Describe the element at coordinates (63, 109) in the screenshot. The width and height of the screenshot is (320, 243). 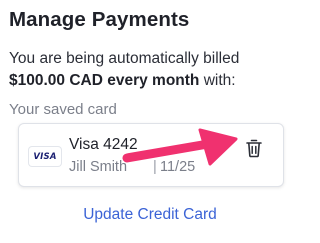
I see `saved-card-section-label: Your saved card` at that location.